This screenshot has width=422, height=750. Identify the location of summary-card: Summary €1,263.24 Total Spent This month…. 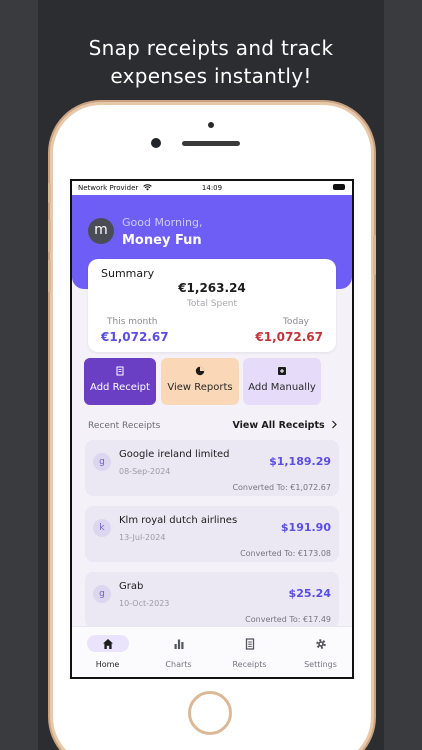
(212, 305).